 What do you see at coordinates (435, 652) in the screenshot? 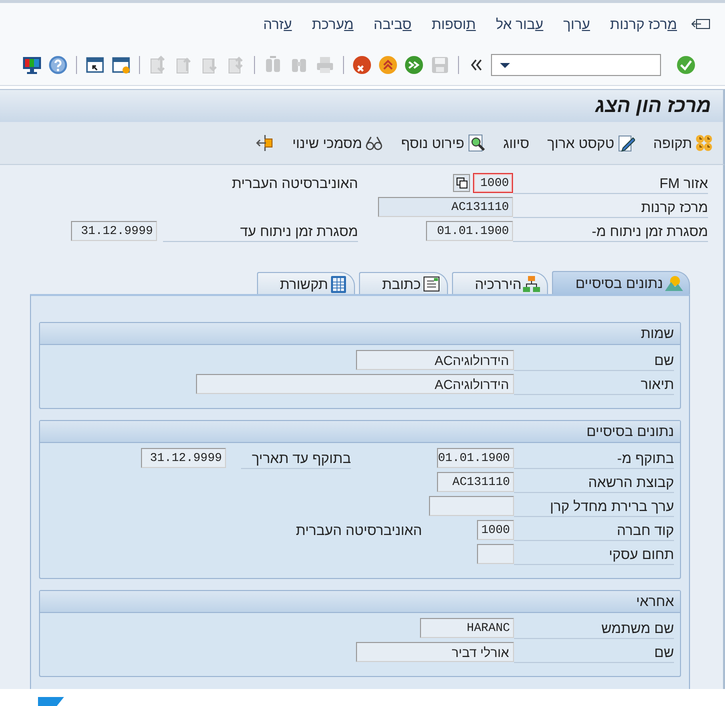
I see `input-field: אורלי דביר` at bounding box center [435, 652].